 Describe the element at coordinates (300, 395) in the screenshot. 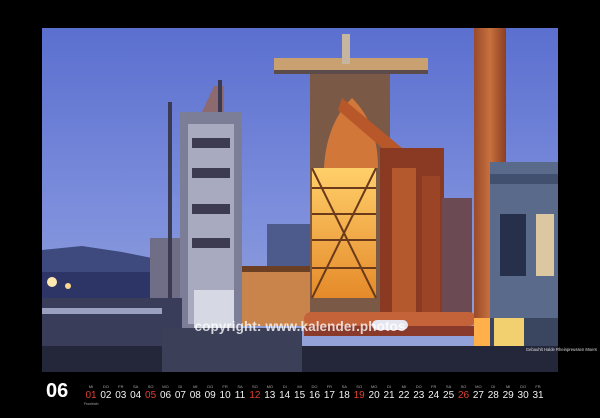

I see `day-number: 15` at that location.